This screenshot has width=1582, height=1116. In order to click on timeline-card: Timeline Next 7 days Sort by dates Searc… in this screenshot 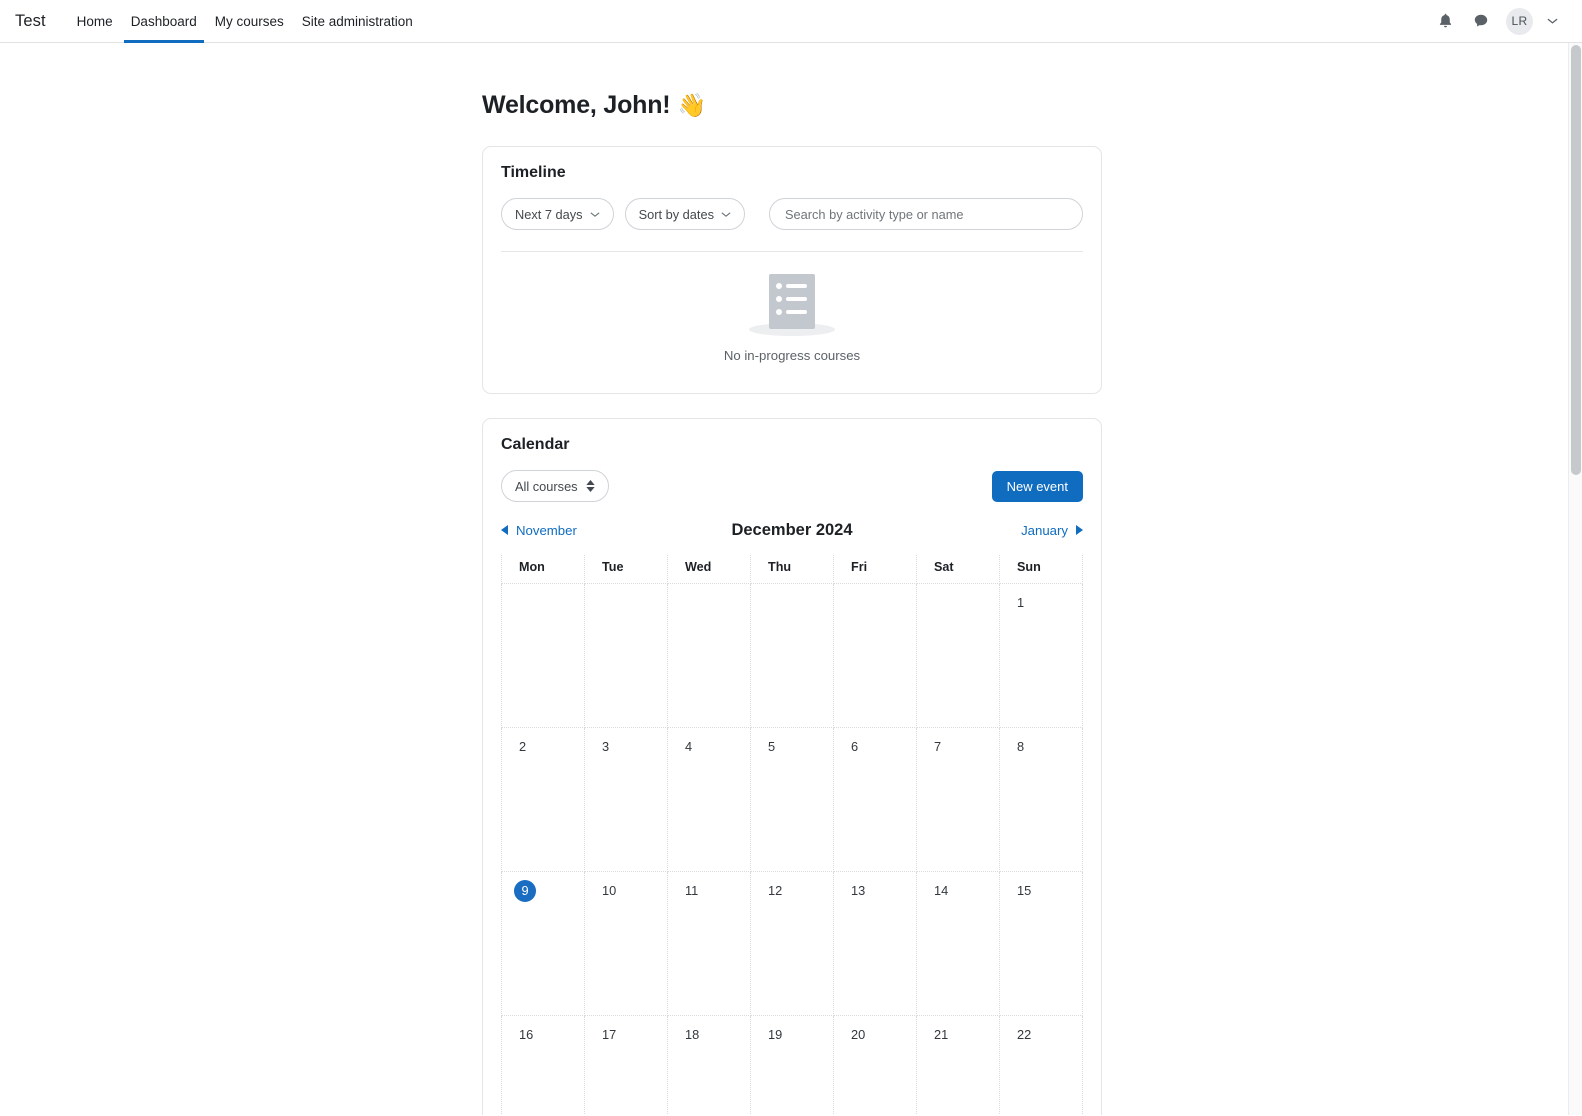, I will do `click(792, 270)`.